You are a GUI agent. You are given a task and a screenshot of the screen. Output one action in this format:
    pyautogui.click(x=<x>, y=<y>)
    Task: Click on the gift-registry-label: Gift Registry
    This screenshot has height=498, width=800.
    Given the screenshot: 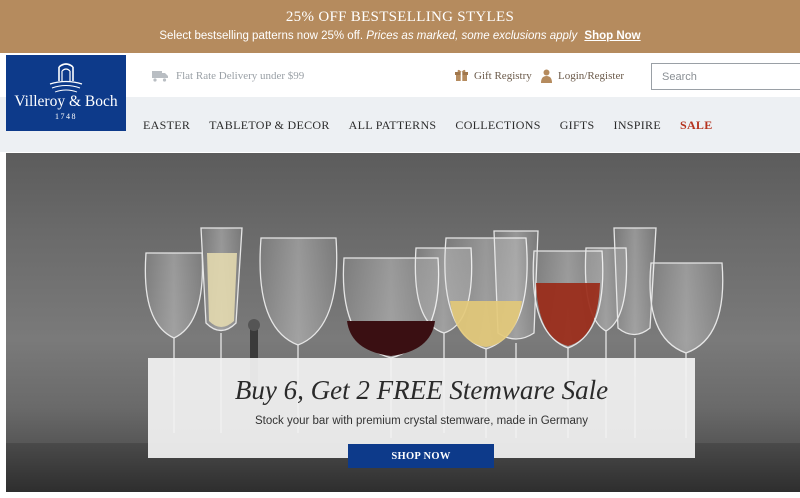 What is the action you would take?
    pyautogui.click(x=503, y=75)
    